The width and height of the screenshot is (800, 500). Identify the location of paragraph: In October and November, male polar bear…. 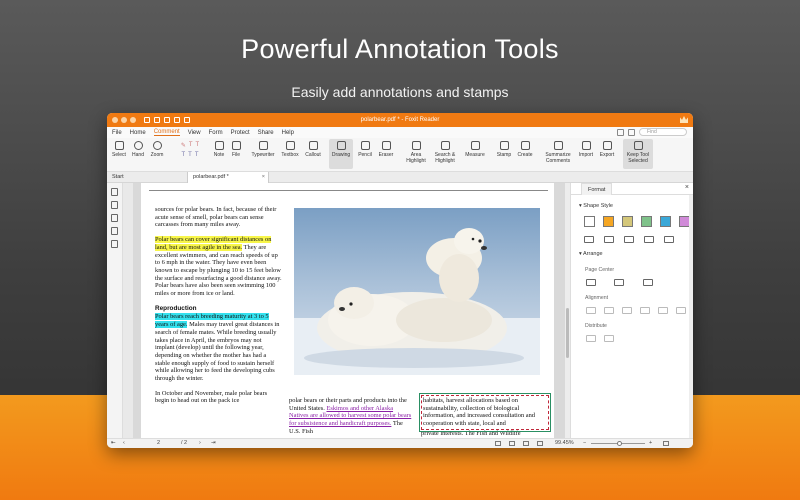
(211, 397).